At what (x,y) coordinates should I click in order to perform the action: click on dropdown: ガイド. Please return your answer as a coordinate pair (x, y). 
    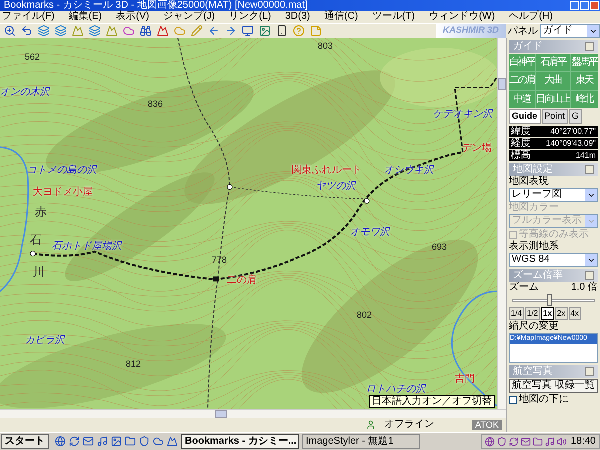
    Looking at the image, I should click on (570, 31).